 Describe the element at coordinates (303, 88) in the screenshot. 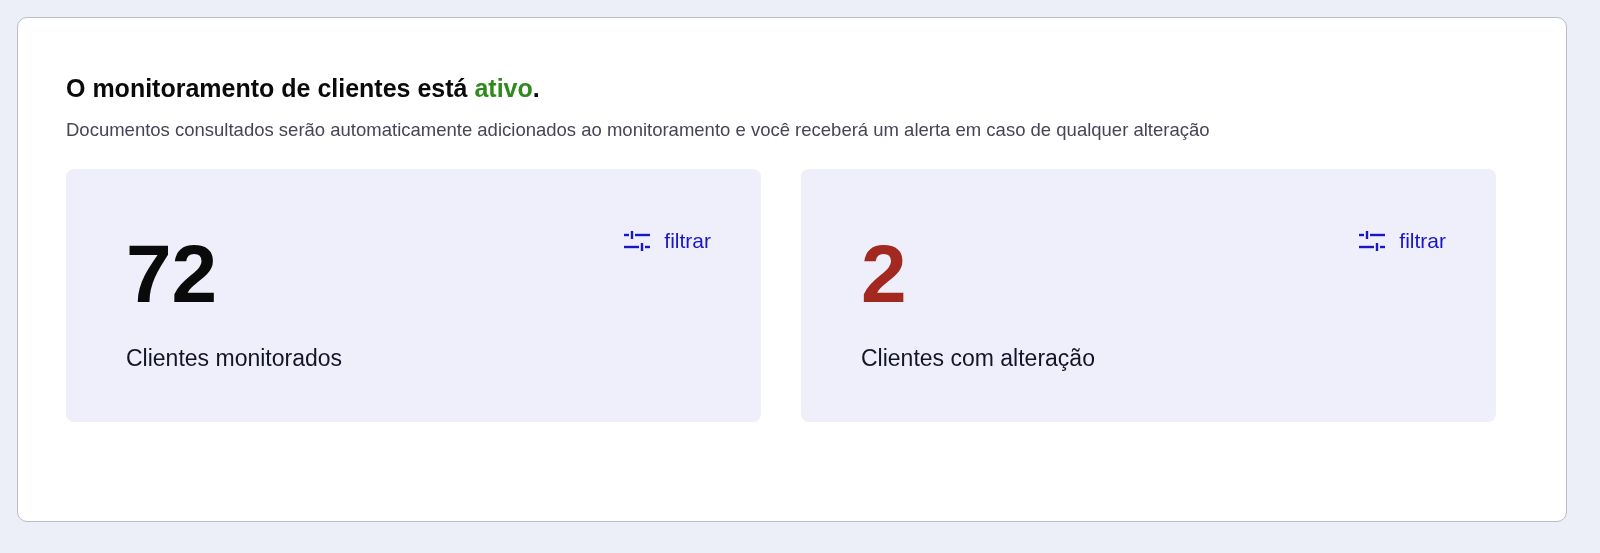

I see `status-heading: O monitoramento de clientes está ativo.` at that location.